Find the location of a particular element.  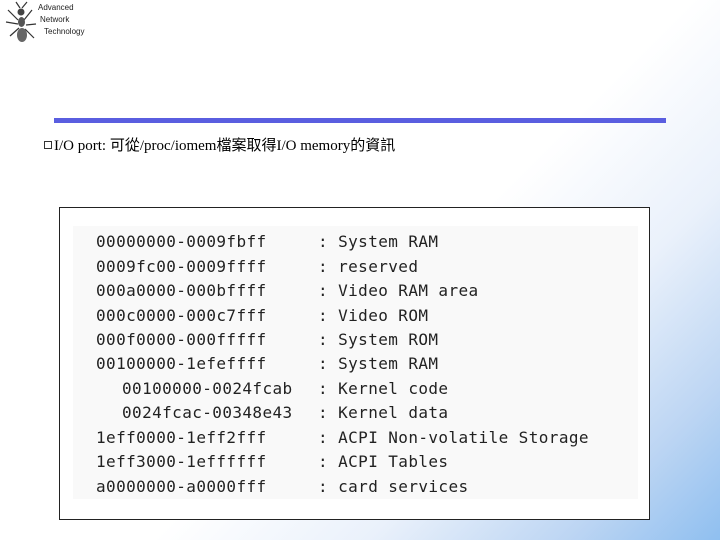

iomem-range: 1eff0000-1eff2fff is located at coordinates (181, 437).